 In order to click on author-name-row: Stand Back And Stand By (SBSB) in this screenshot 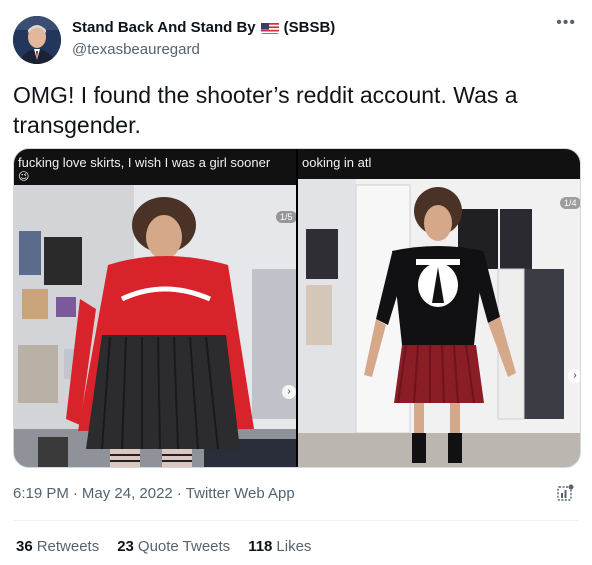, I will do `click(203, 27)`.